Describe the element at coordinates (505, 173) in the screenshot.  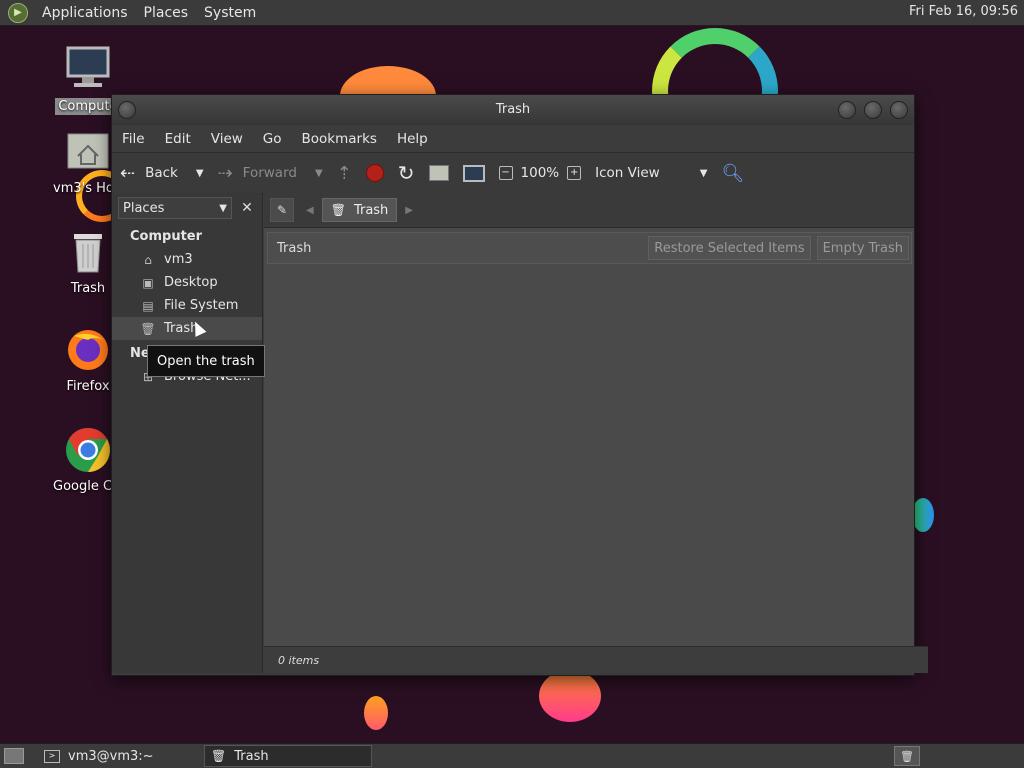
I see `zoom-out-icon: −` at that location.